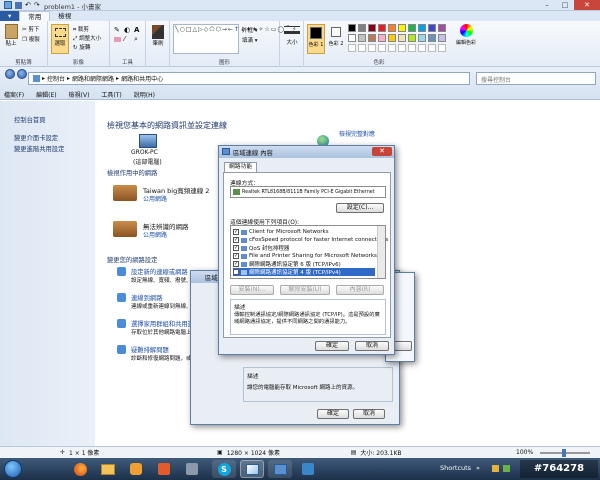 The height and width of the screenshot is (480, 600). Describe the element at coordinates (280, 469) in the screenshot. I see `control-panel-taskbar-button` at that location.